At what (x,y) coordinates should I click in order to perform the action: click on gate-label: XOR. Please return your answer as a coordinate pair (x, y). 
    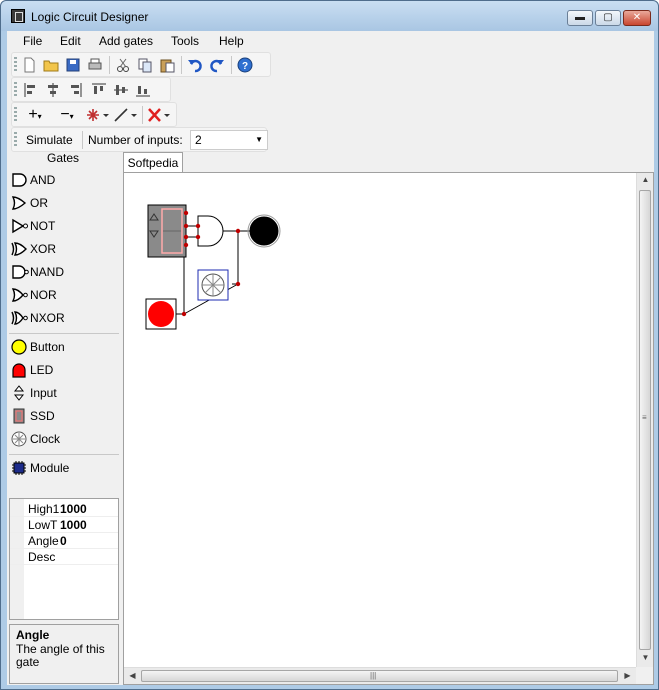
    Looking at the image, I should click on (43, 249).